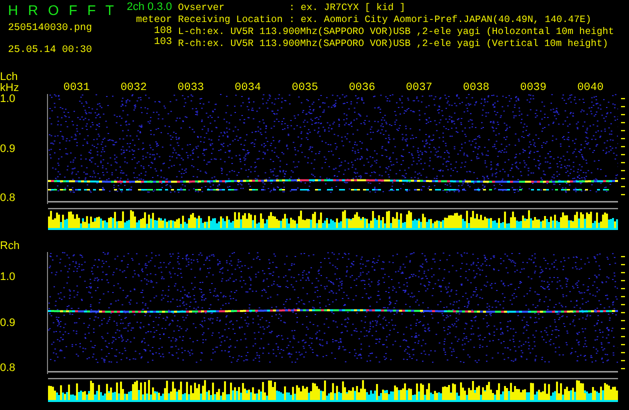 The image size is (629, 410). What do you see at coordinates (533, 88) in the screenshot?
I see `time-label: 0039` at bounding box center [533, 88].